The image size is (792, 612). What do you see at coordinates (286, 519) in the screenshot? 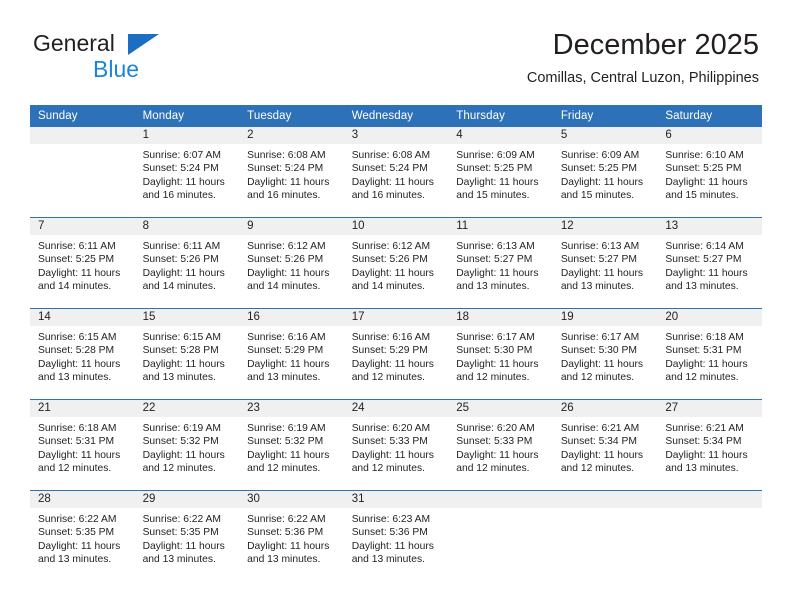
I see `sunrise-text: Sunrise: 6:22 AM` at bounding box center [286, 519].